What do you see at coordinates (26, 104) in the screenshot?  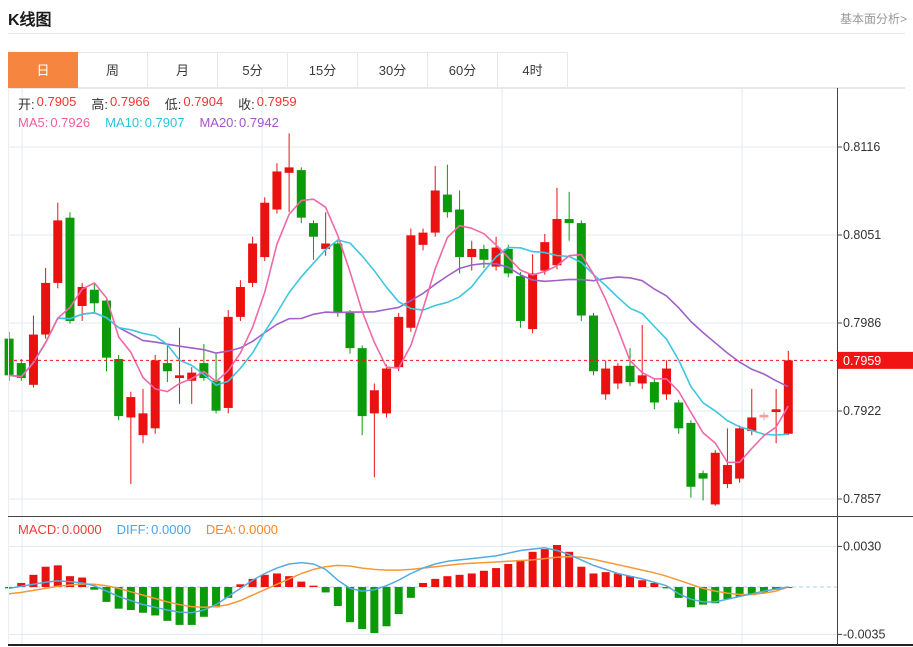 I see `legend-label: 开:` at bounding box center [26, 104].